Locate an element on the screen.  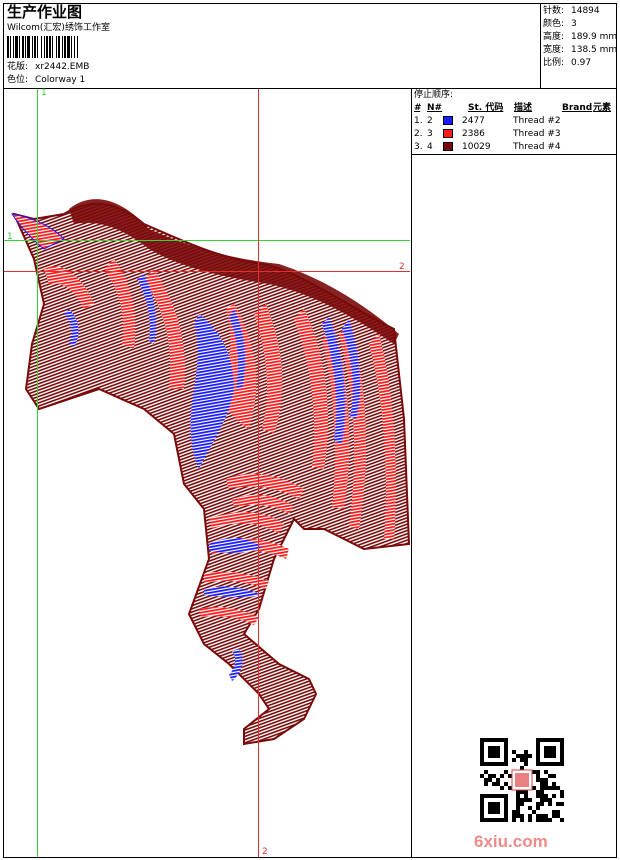
watermark: 6xiu.com is located at coordinates (523, 796).